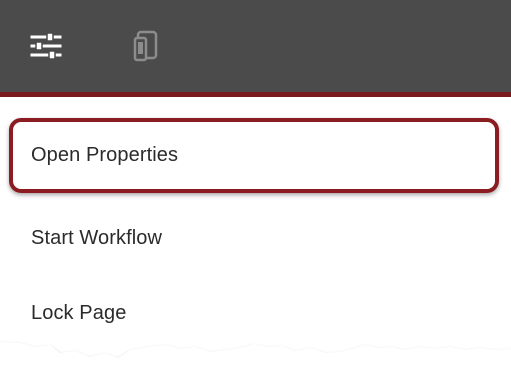 This screenshot has height=389, width=511. What do you see at coordinates (105, 155) in the screenshot?
I see `menu-item-label: Open Properties` at bounding box center [105, 155].